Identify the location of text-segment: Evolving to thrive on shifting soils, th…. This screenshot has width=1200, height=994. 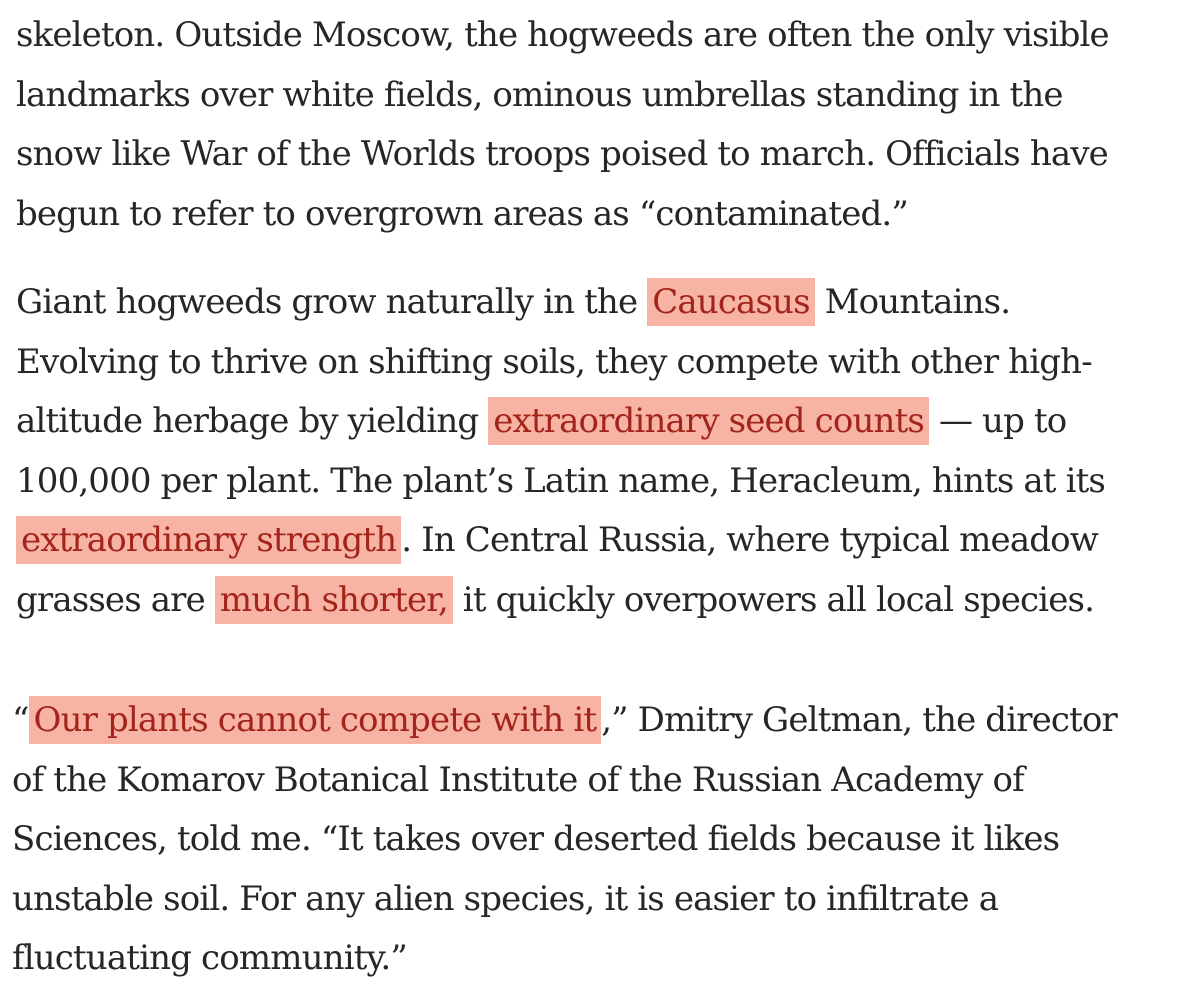
(554, 361).